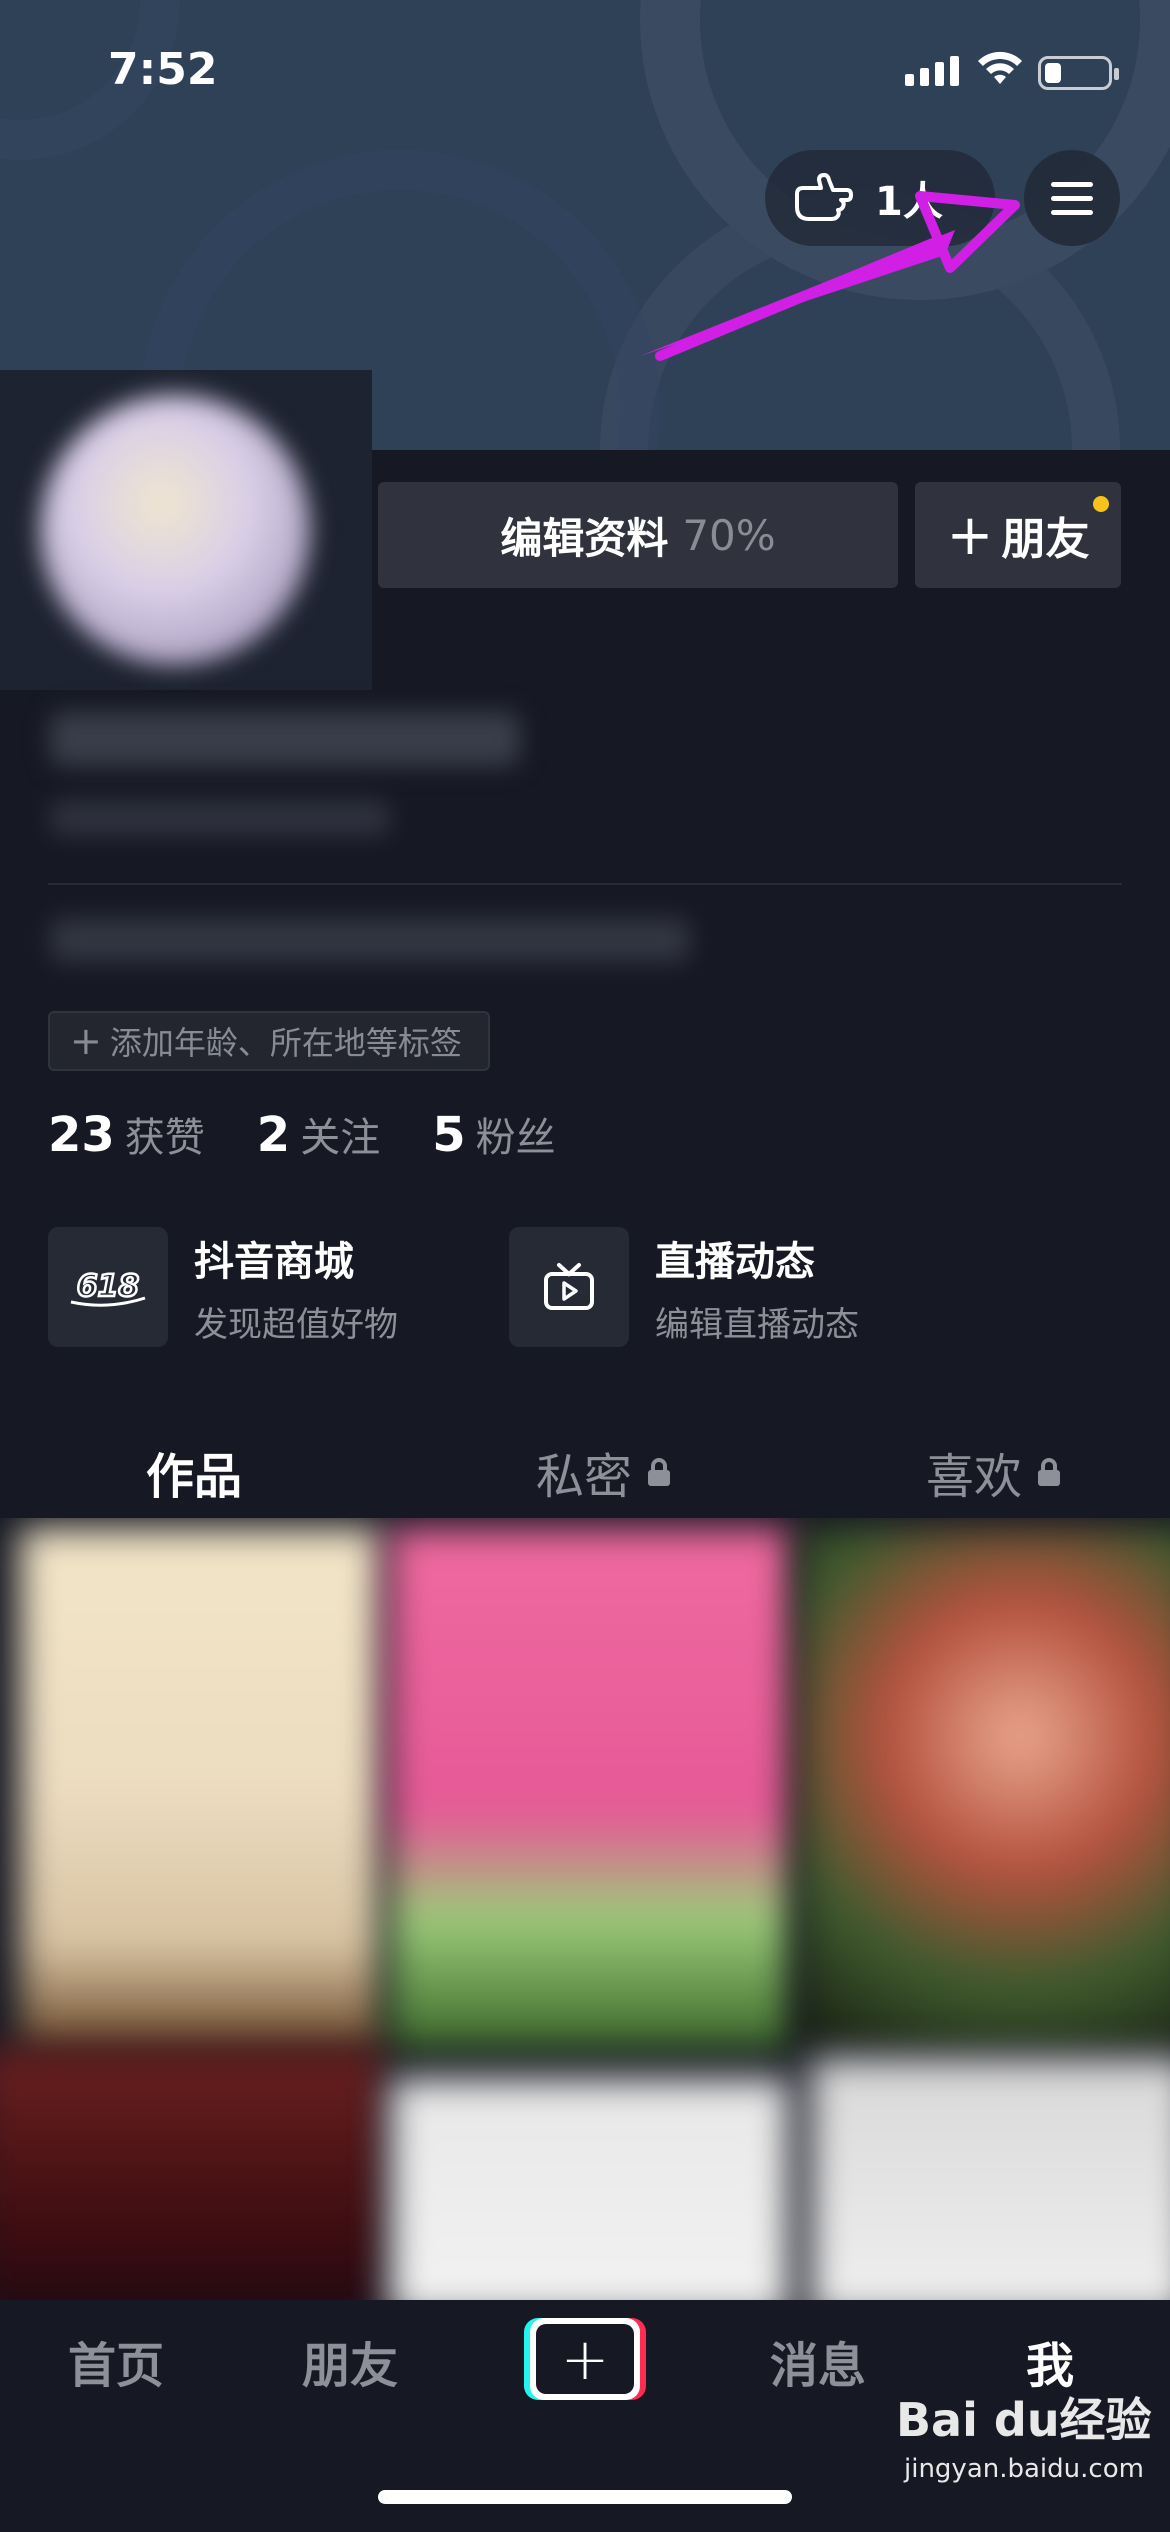  What do you see at coordinates (585, 2497) in the screenshot?
I see `home-indicator` at bounding box center [585, 2497].